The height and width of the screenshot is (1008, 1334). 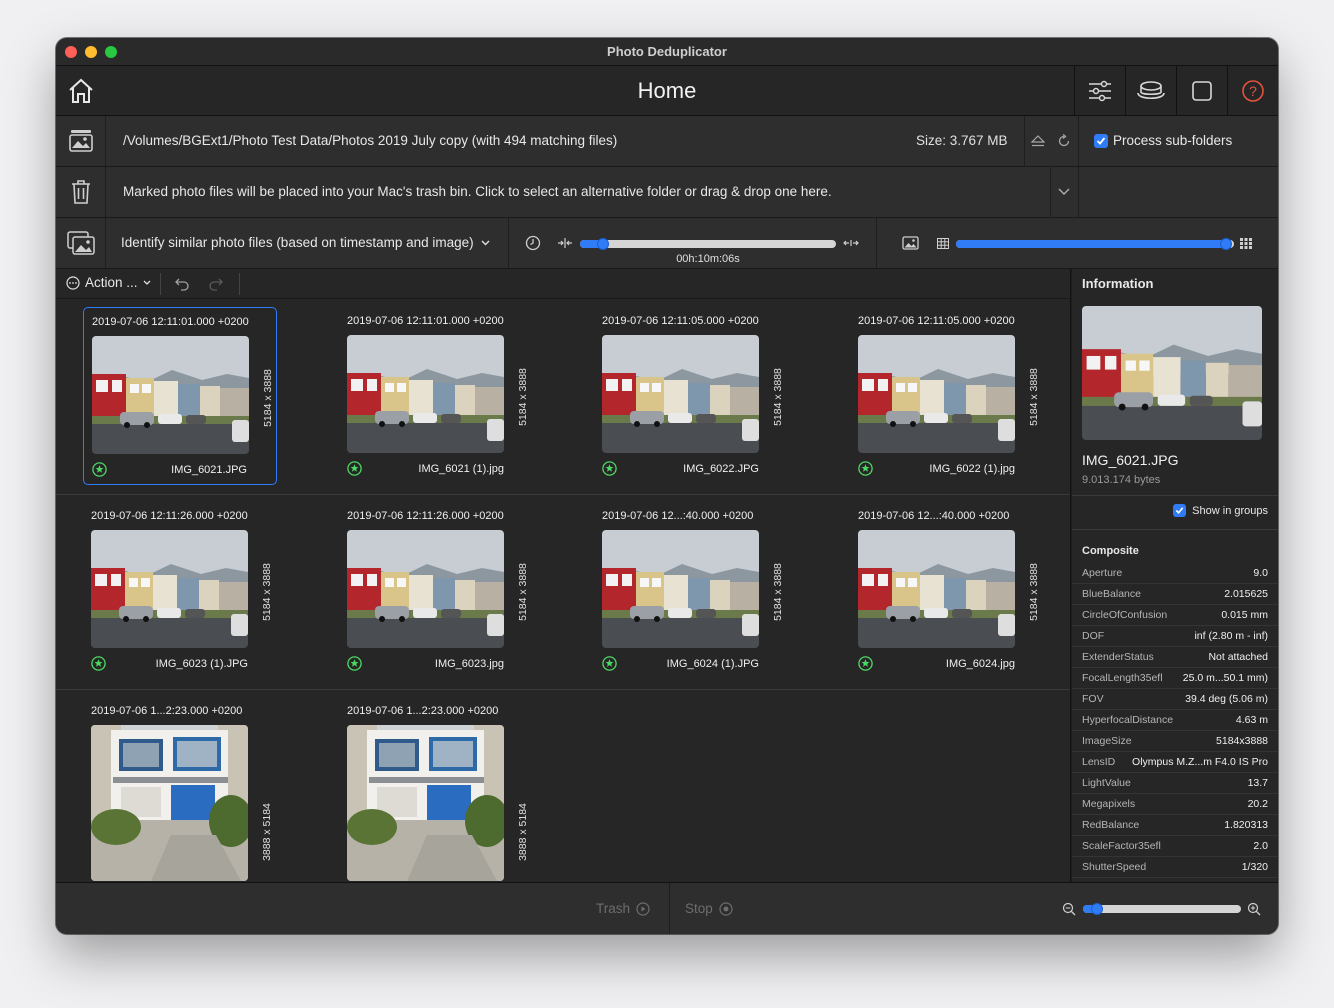 What do you see at coordinates (216, 286) in the screenshot?
I see `redo-icon` at bounding box center [216, 286].